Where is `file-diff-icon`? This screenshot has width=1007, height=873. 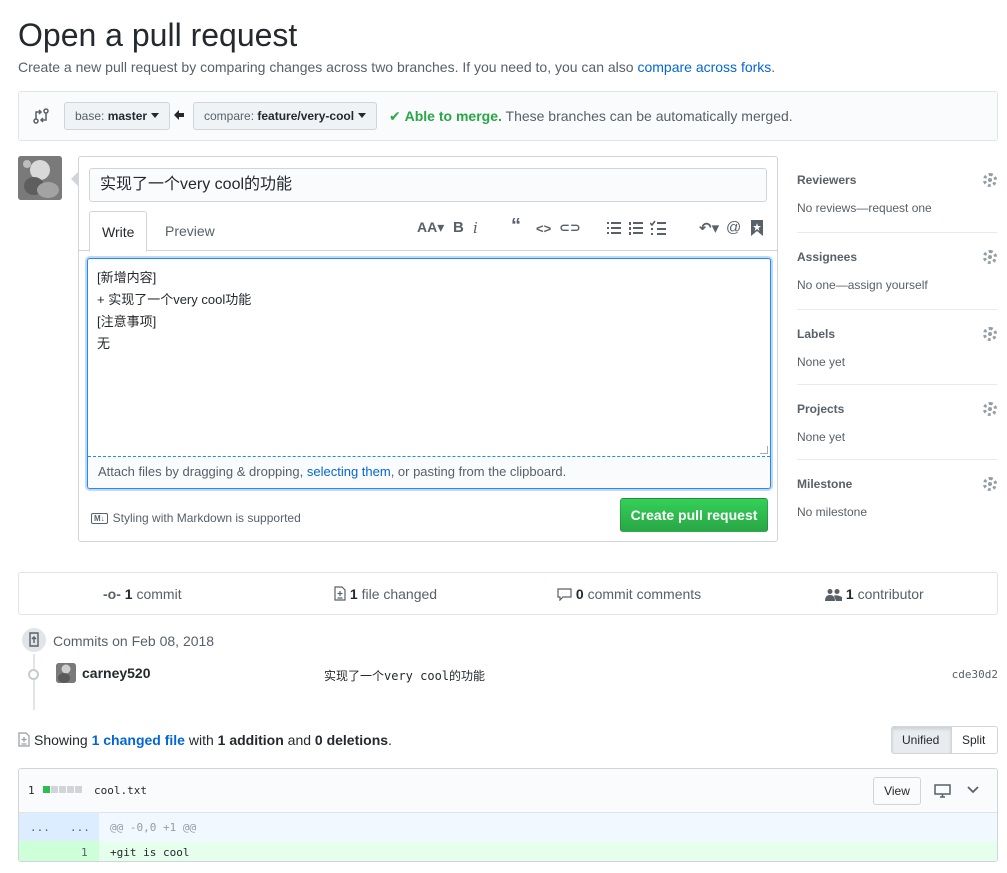 file-diff-icon is located at coordinates (24, 739).